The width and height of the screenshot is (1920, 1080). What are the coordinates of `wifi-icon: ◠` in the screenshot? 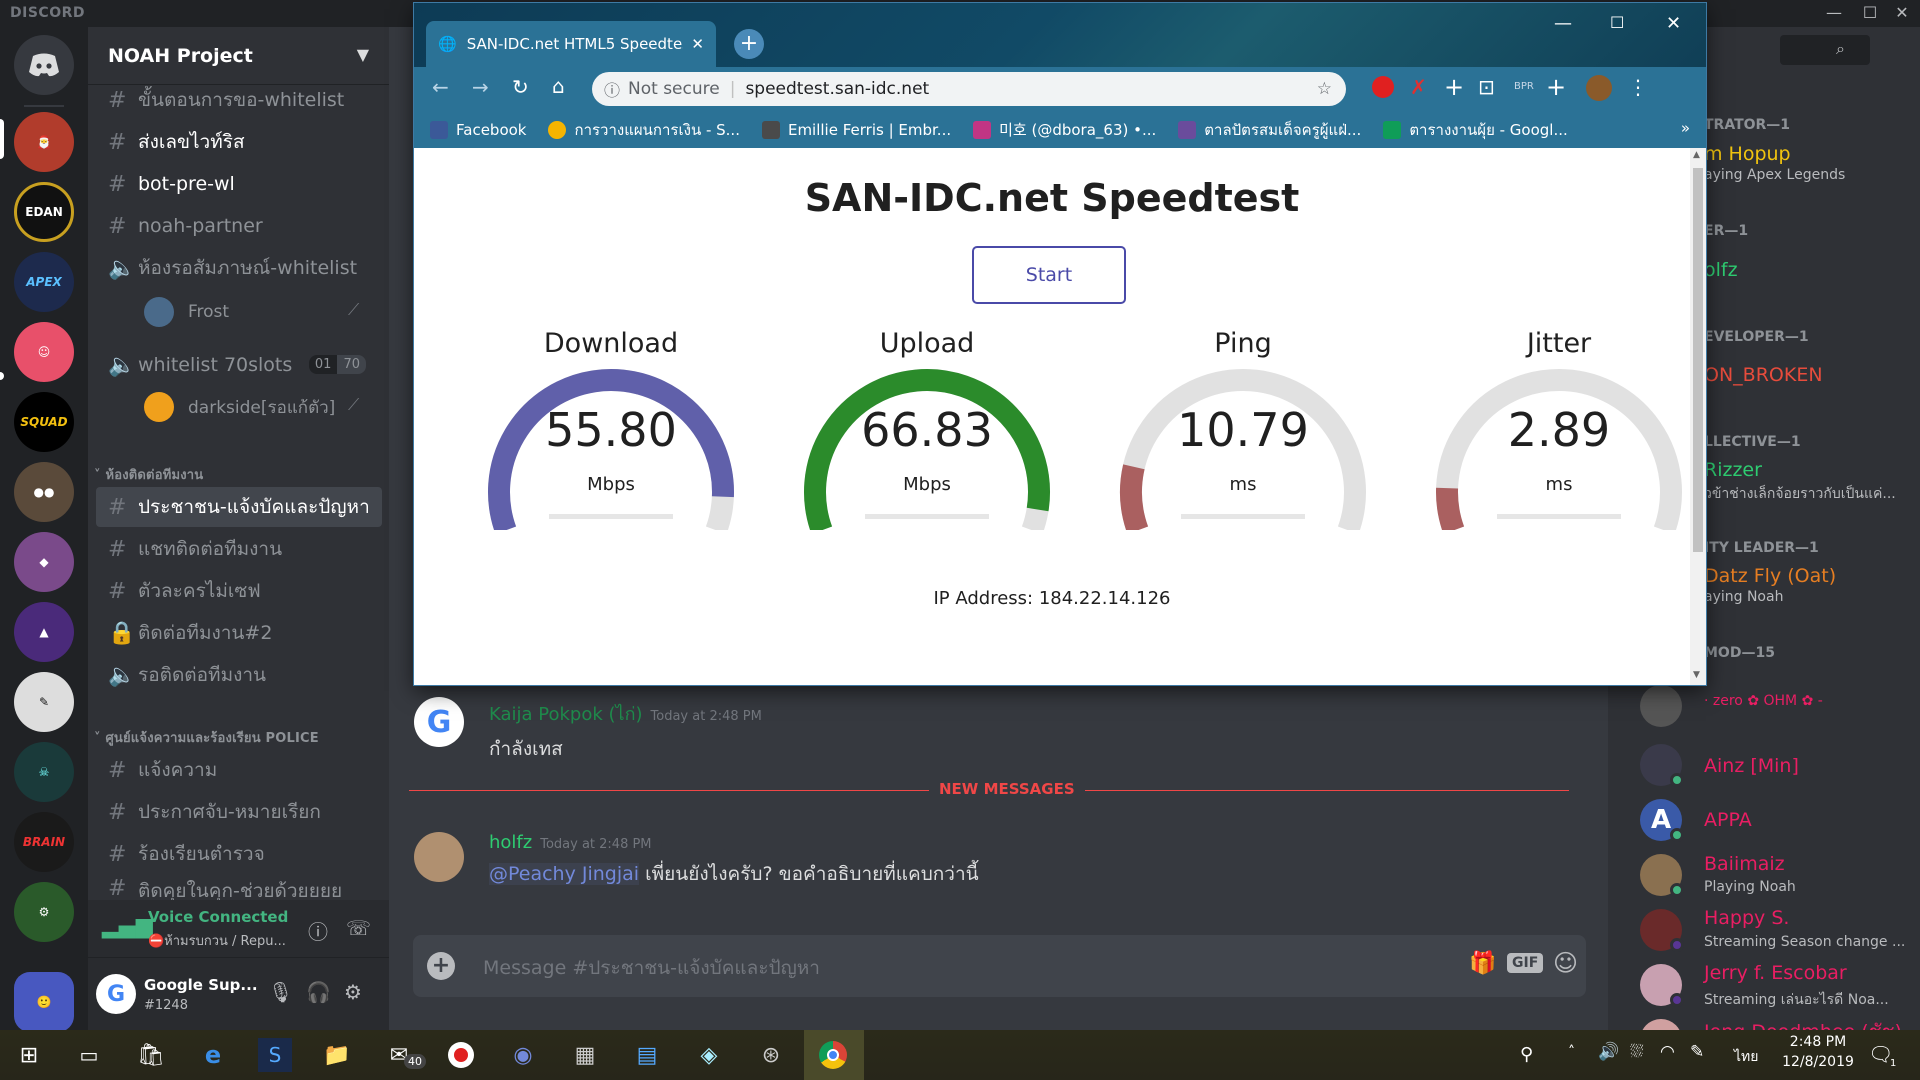 It's located at (1667, 1052).